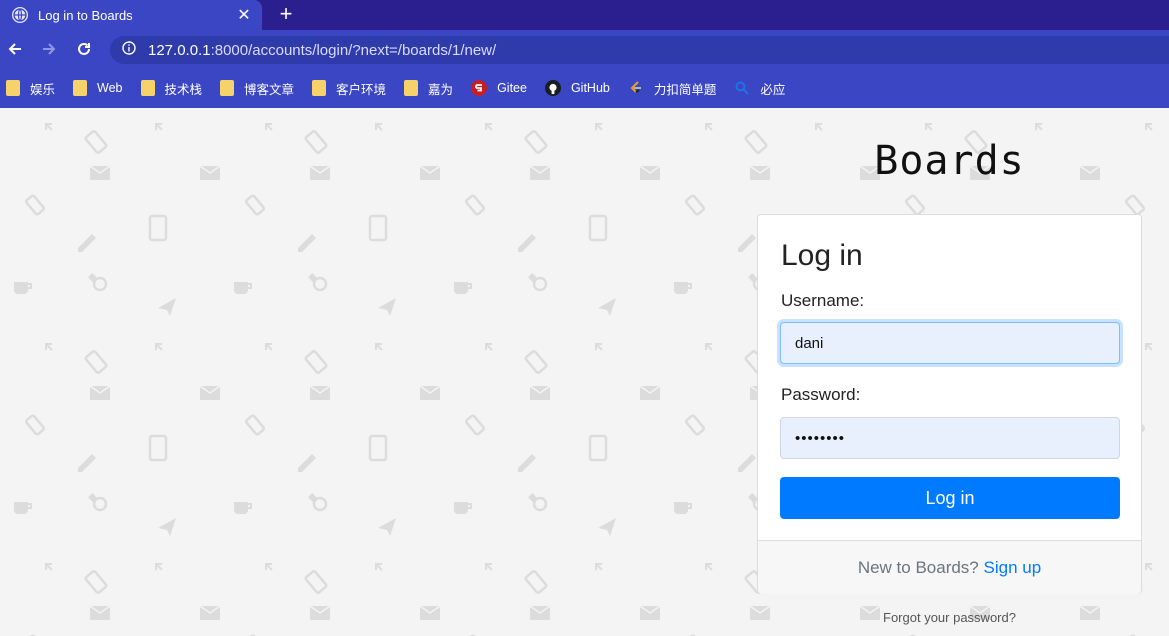  Describe the element at coordinates (244, 15) in the screenshot. I see `close-tab-icon: ✕` at that location.